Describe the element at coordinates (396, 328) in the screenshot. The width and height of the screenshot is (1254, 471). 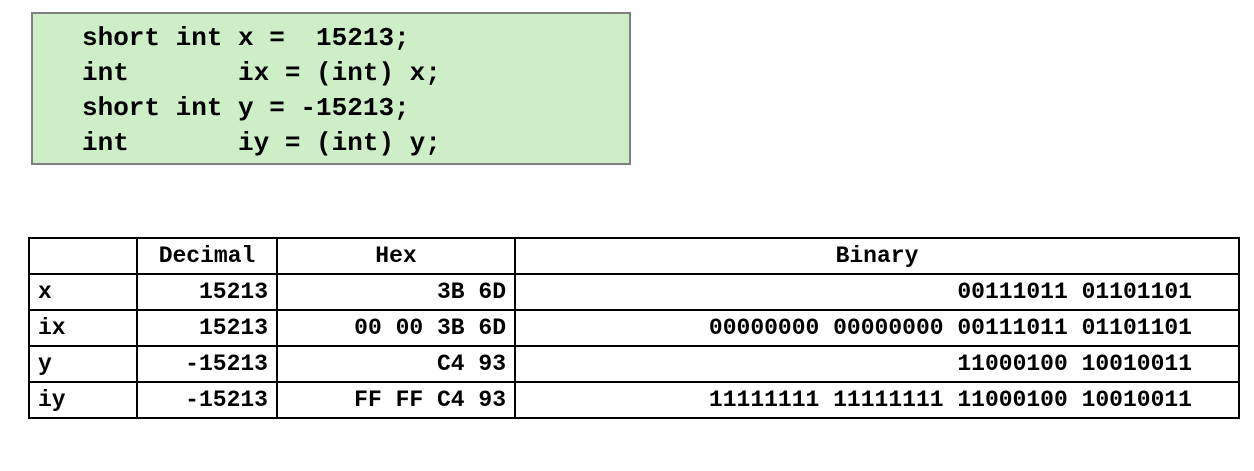
I see `row-hex: 00 00 3B 6D` at that location.